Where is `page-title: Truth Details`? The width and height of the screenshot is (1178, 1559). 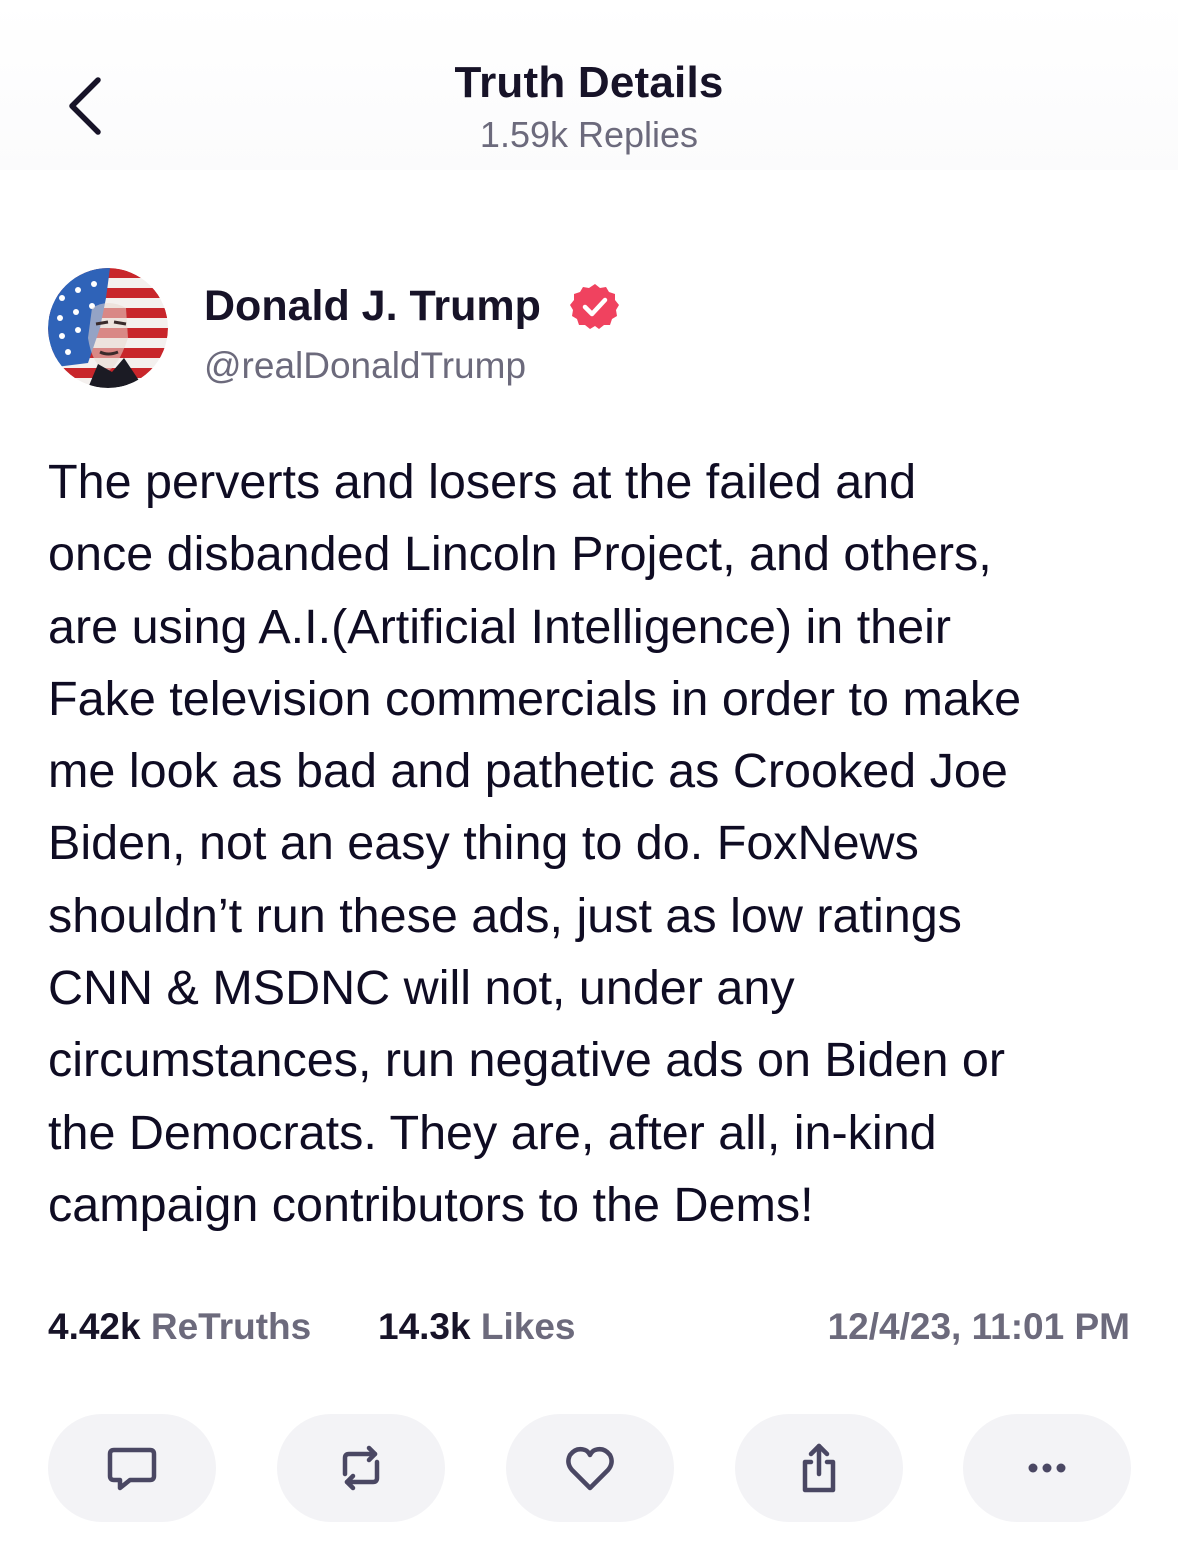 page-title: Truth Details is located at coordinates (589, 82).